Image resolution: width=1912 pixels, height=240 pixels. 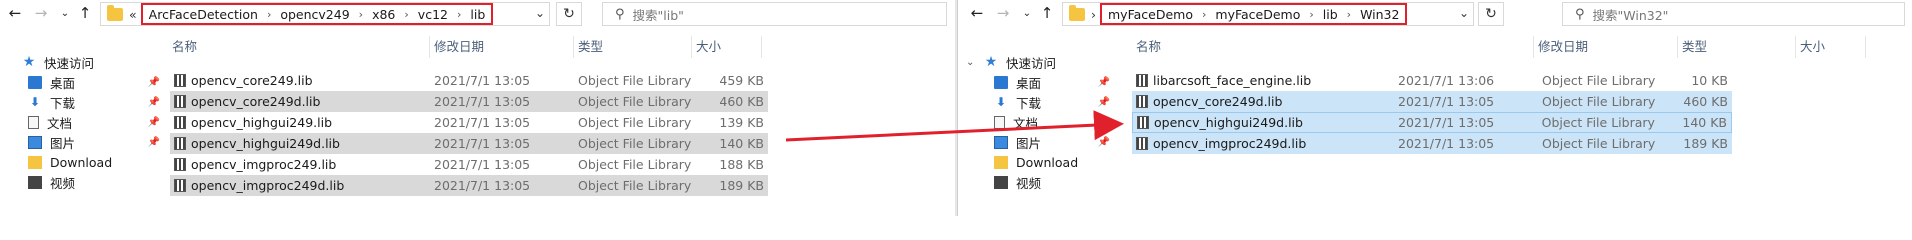 What do you see at coordinates (1001, 182) in the screenshot?
I see `video-icon` at bounding box center [1001, 182].